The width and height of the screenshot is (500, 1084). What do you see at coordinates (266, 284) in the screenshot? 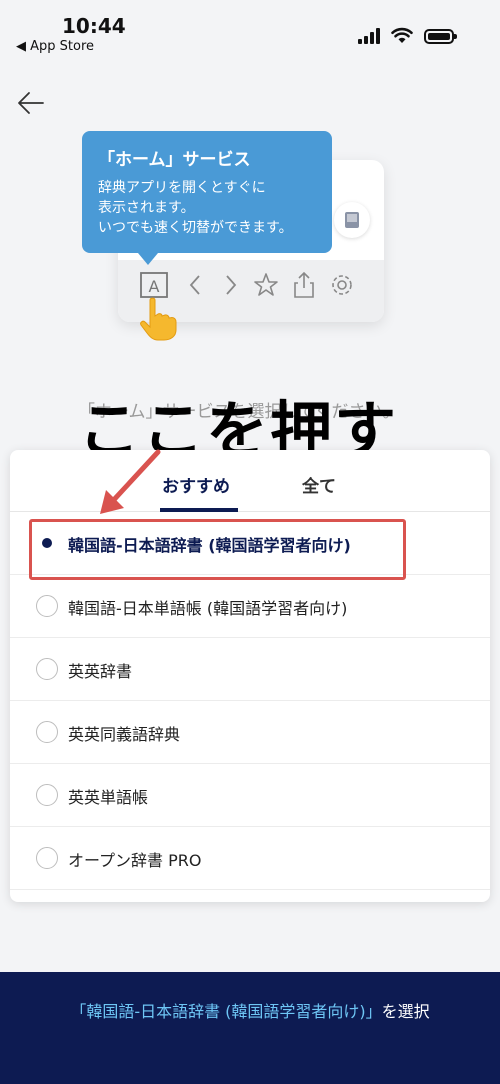
I see `star-icon` at bounding box center [266, 284].